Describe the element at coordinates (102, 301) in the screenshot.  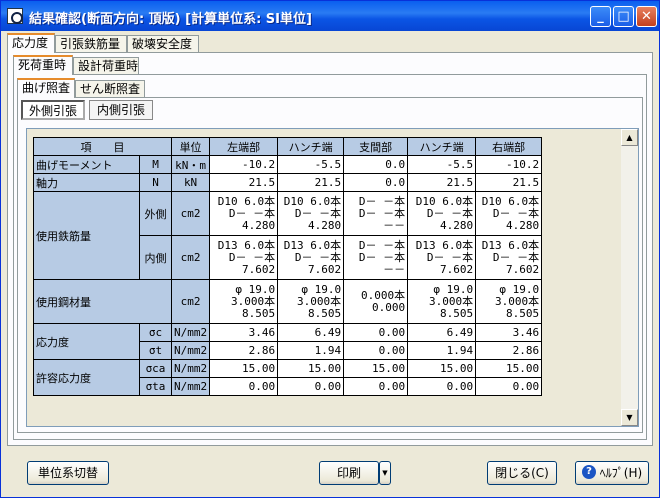
I see `row-label: 使用鋼材量` at that location.